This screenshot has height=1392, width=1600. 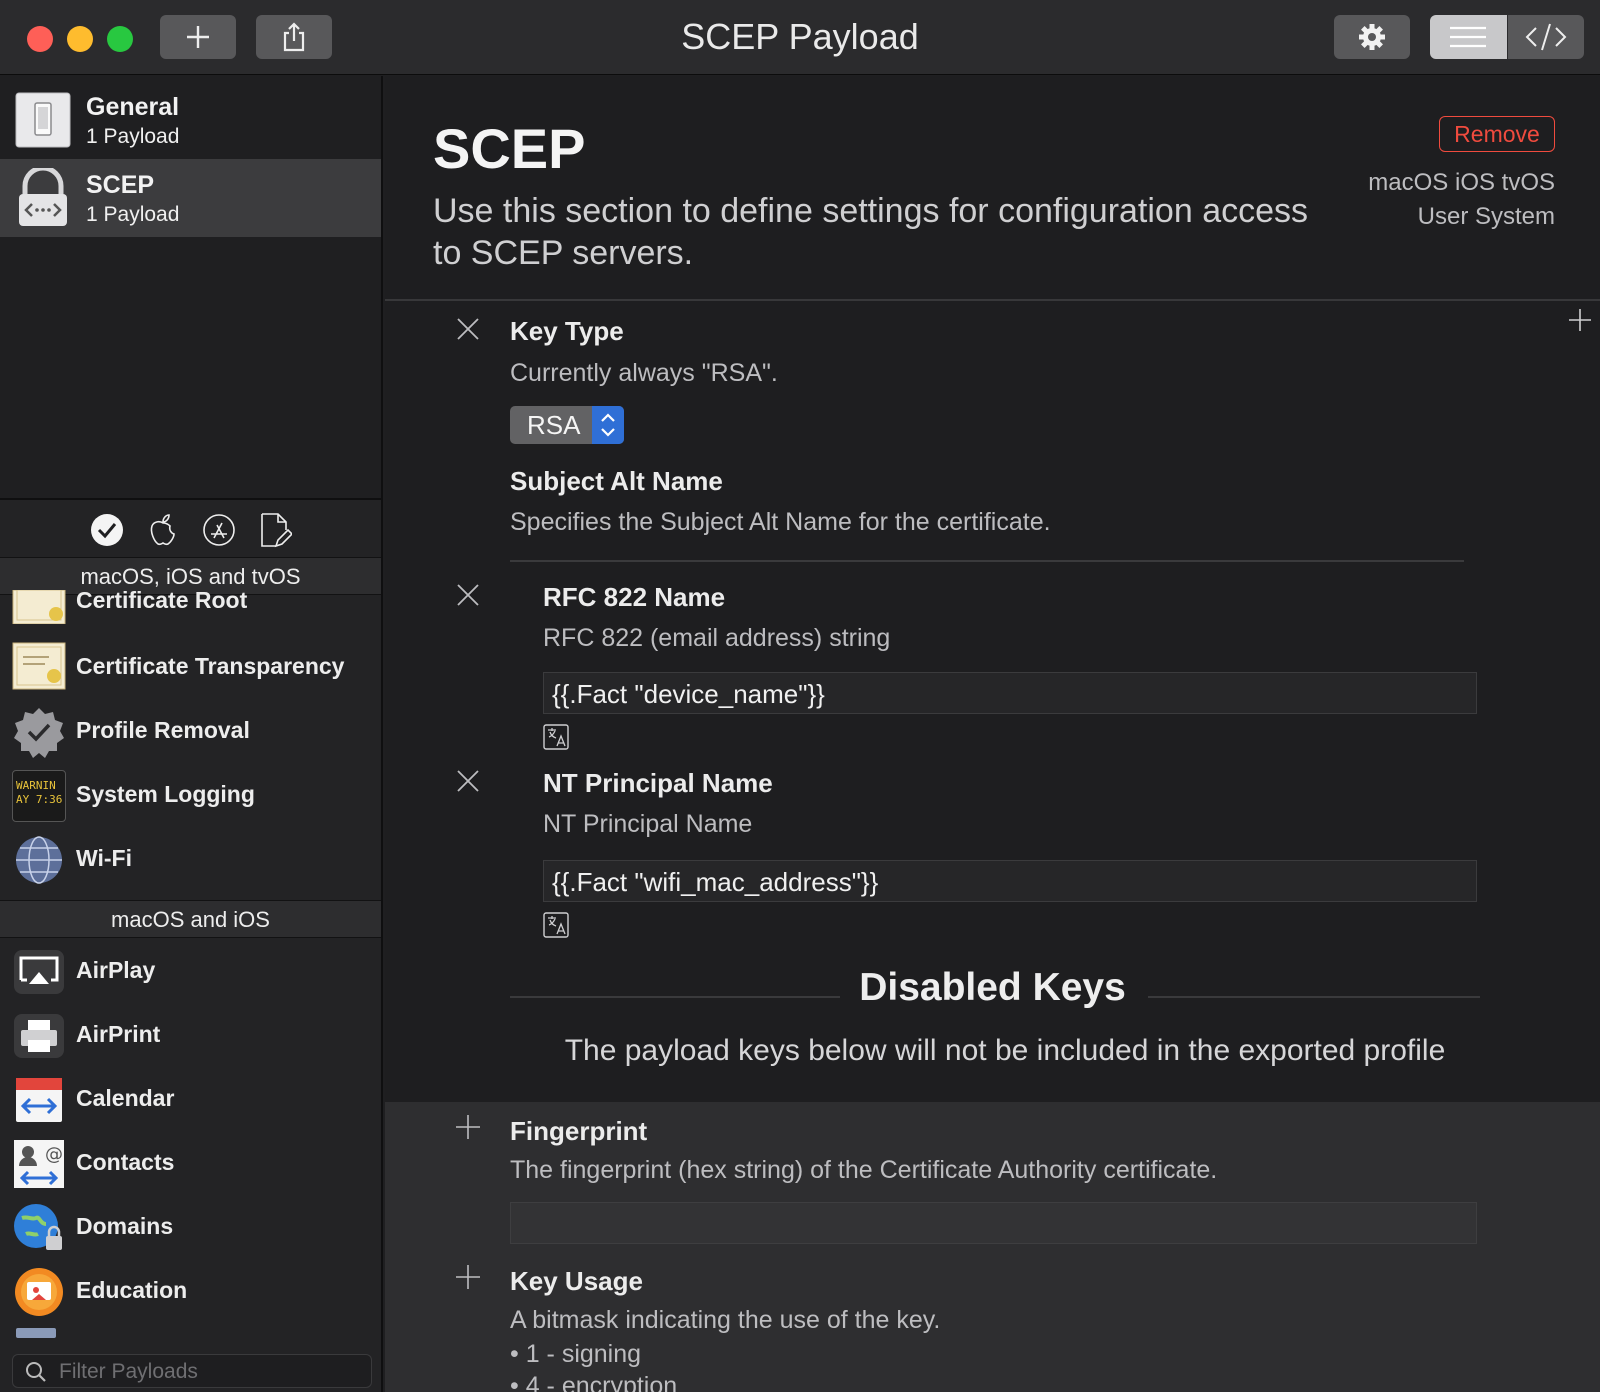 What do you see at coordinates (579, 1131) in the screenshot?
I see `fingerprint-title: Fingerprint` at bounding box center [579, 1131].